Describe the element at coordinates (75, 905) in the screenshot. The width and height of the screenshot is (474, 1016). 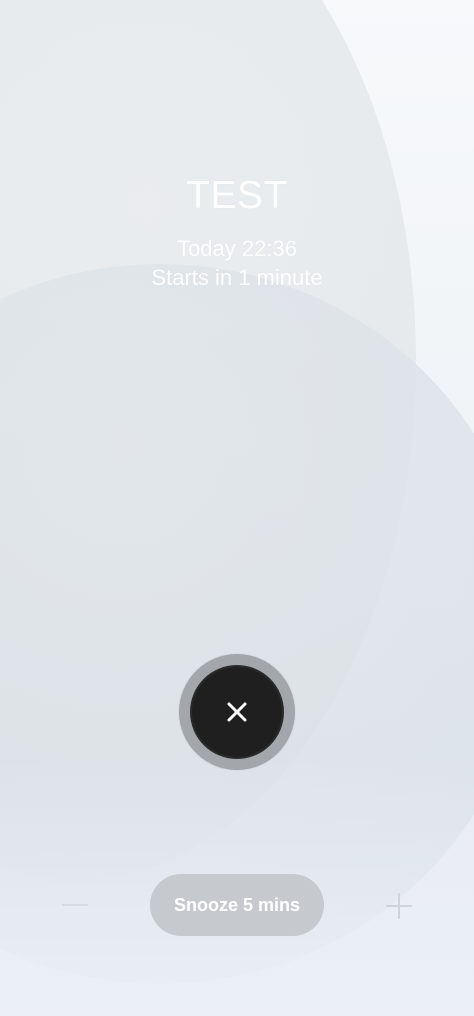
I see `minus-icon` at that location.